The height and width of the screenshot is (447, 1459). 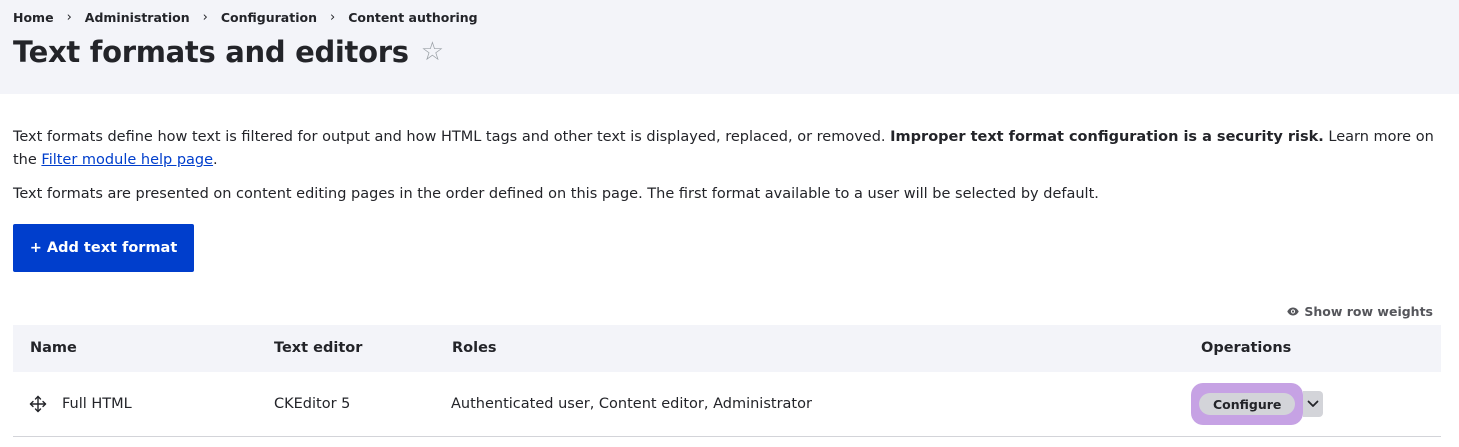 What do you see at coordinates (432, 52) in the screenshot?
I see `star-outline-icon: ☆` at bounding box center [432, 52].